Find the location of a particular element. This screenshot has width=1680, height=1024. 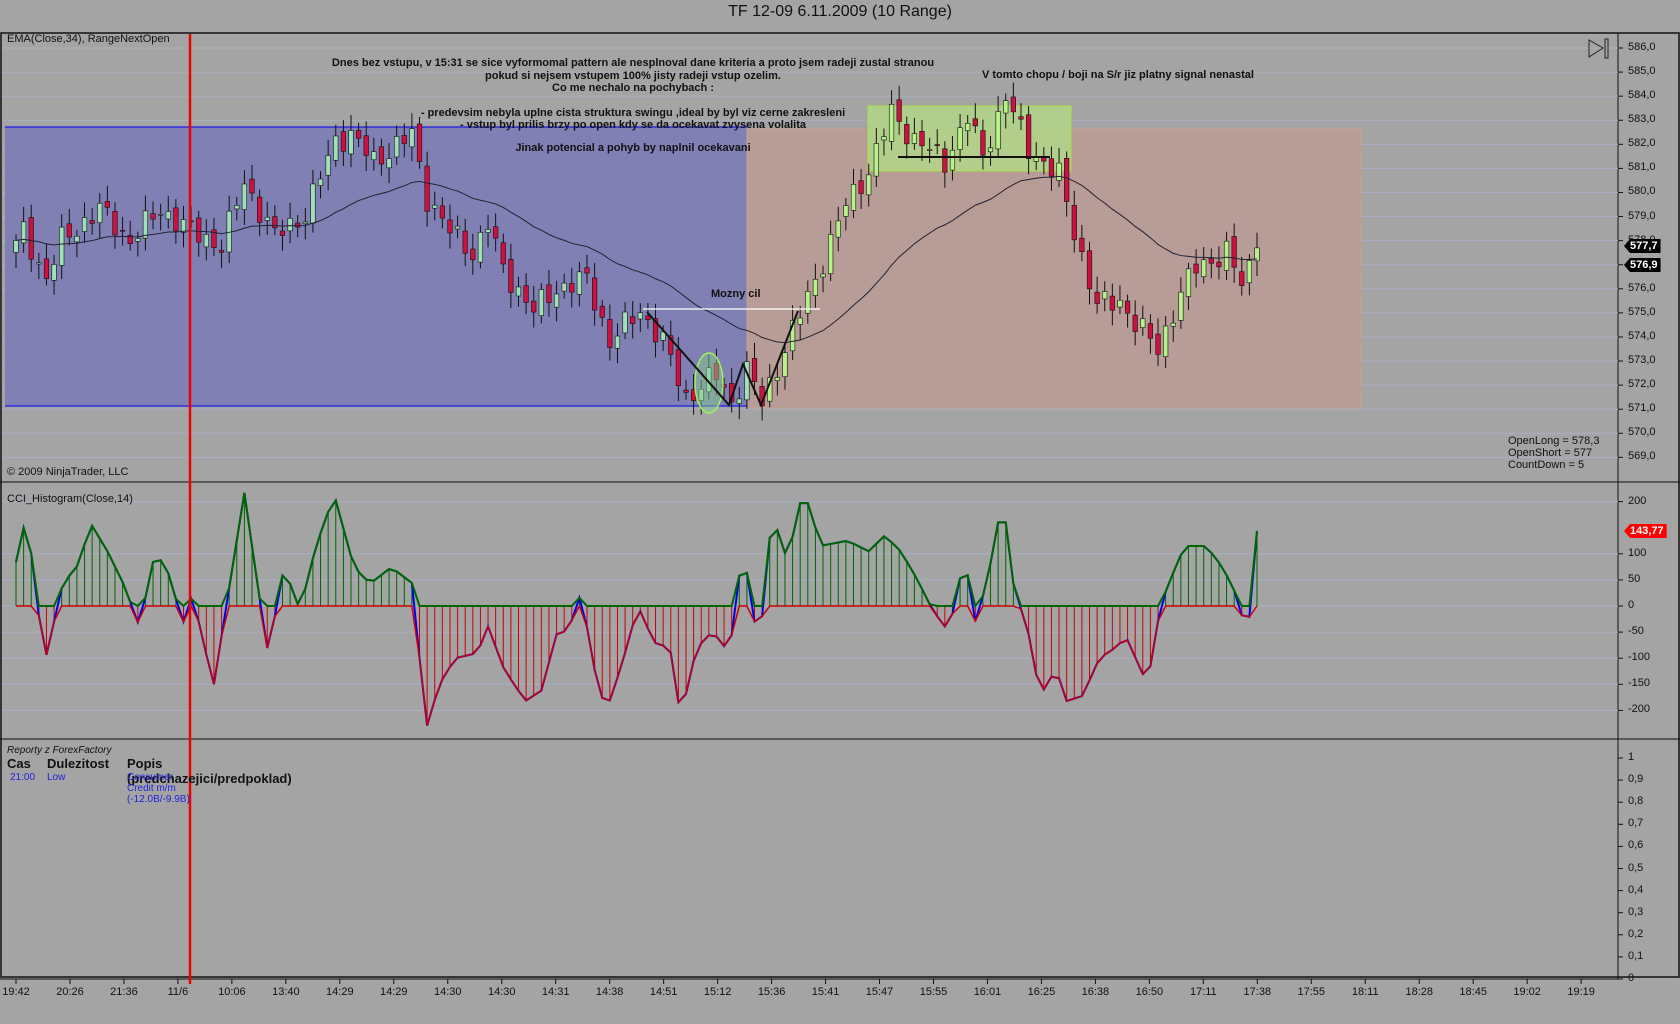

cci-tick-label: 50 is located at coordinates (1634, 578).